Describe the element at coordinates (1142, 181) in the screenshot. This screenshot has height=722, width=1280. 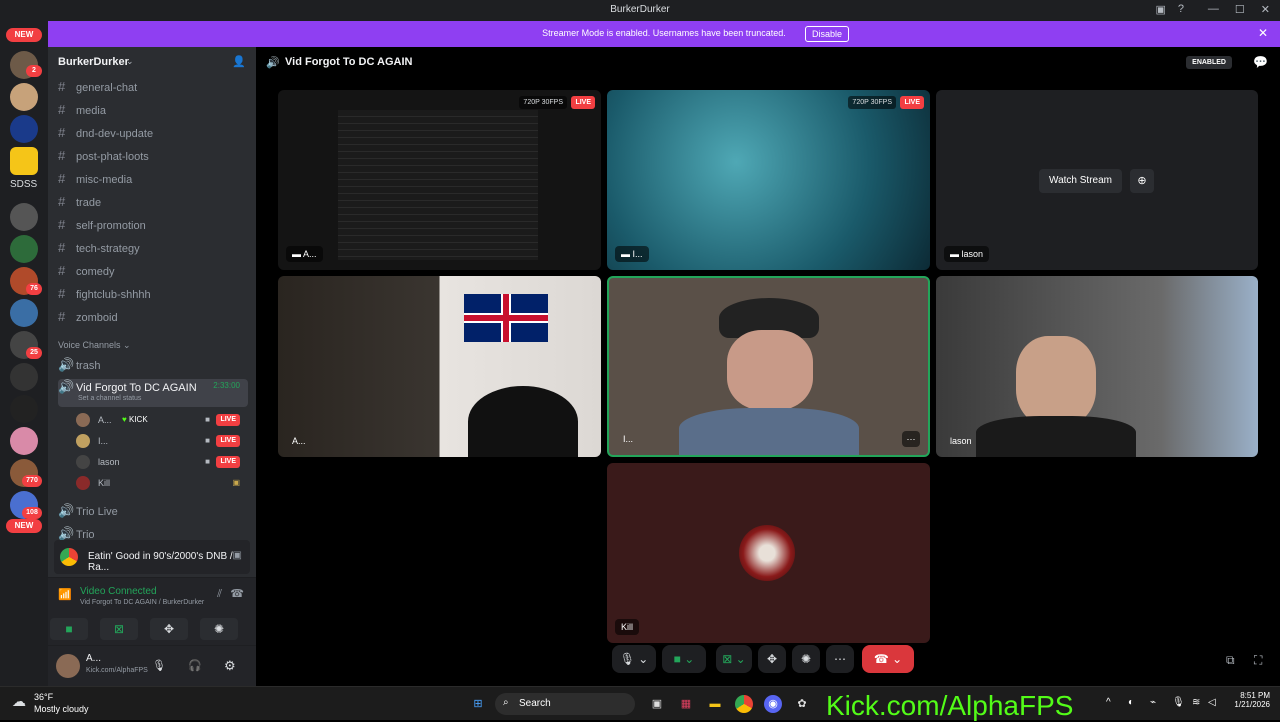
I see `popout-icon: ⊕` at that location.